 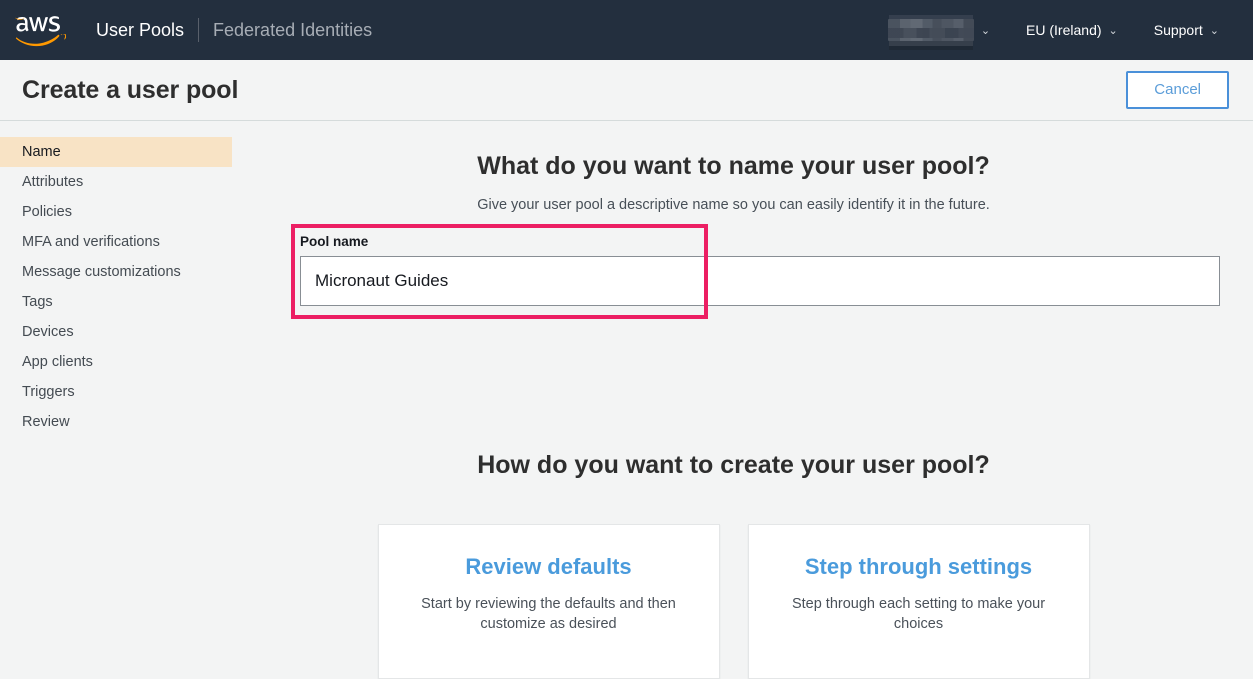 I want to click on page-title-bar: Create a user pool Cancel, so click(x=626, y=90).